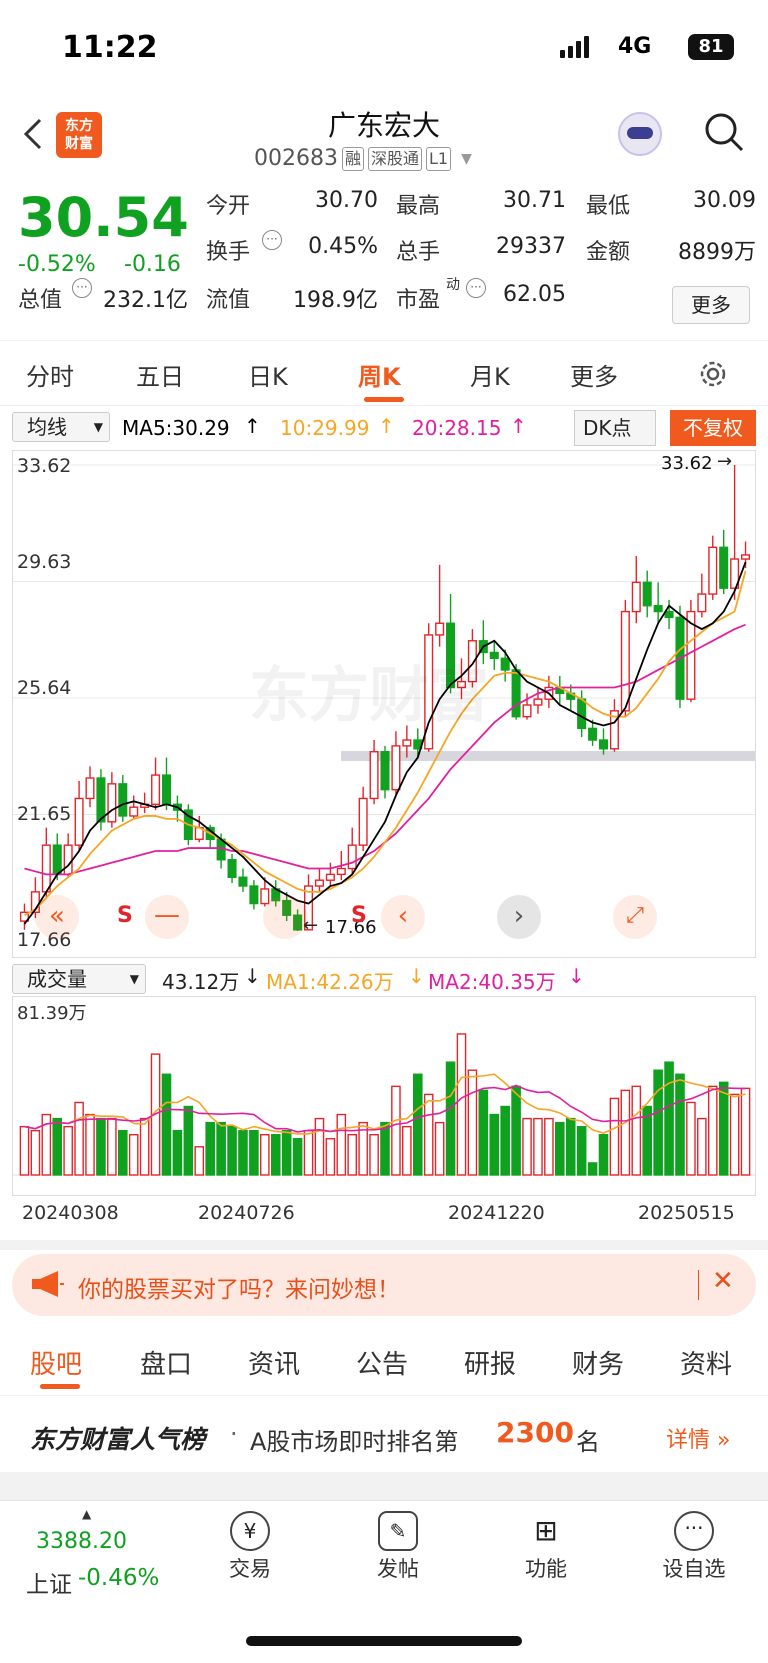 This screenshot has height=1663, width=768. Describe the element at coordinates (79, 979) in the screenshot. I see `volume-select: 成交量 ▼` at that location.